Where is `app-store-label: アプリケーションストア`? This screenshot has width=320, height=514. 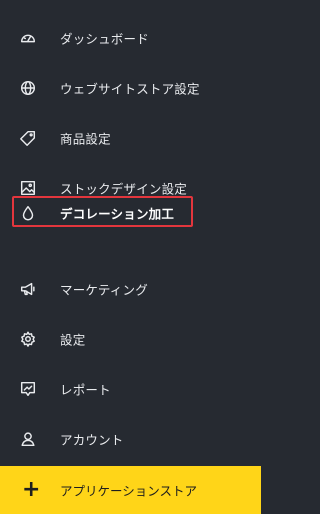
app-store-label: アプリケーションストア is located at coordinates (129, 491).